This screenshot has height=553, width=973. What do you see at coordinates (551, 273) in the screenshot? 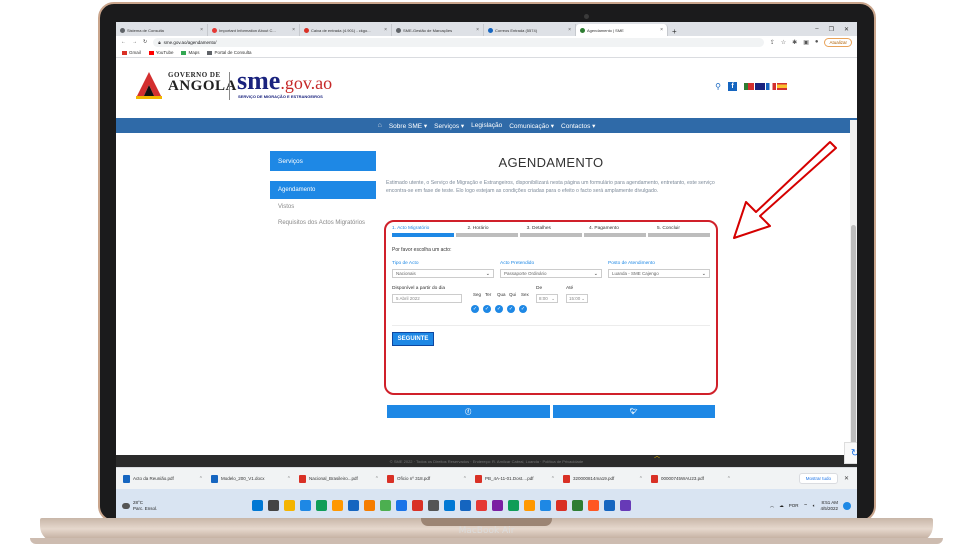
I see `field-select: Passaporte Ordinário ⌄` at bounding box center [551, 273].